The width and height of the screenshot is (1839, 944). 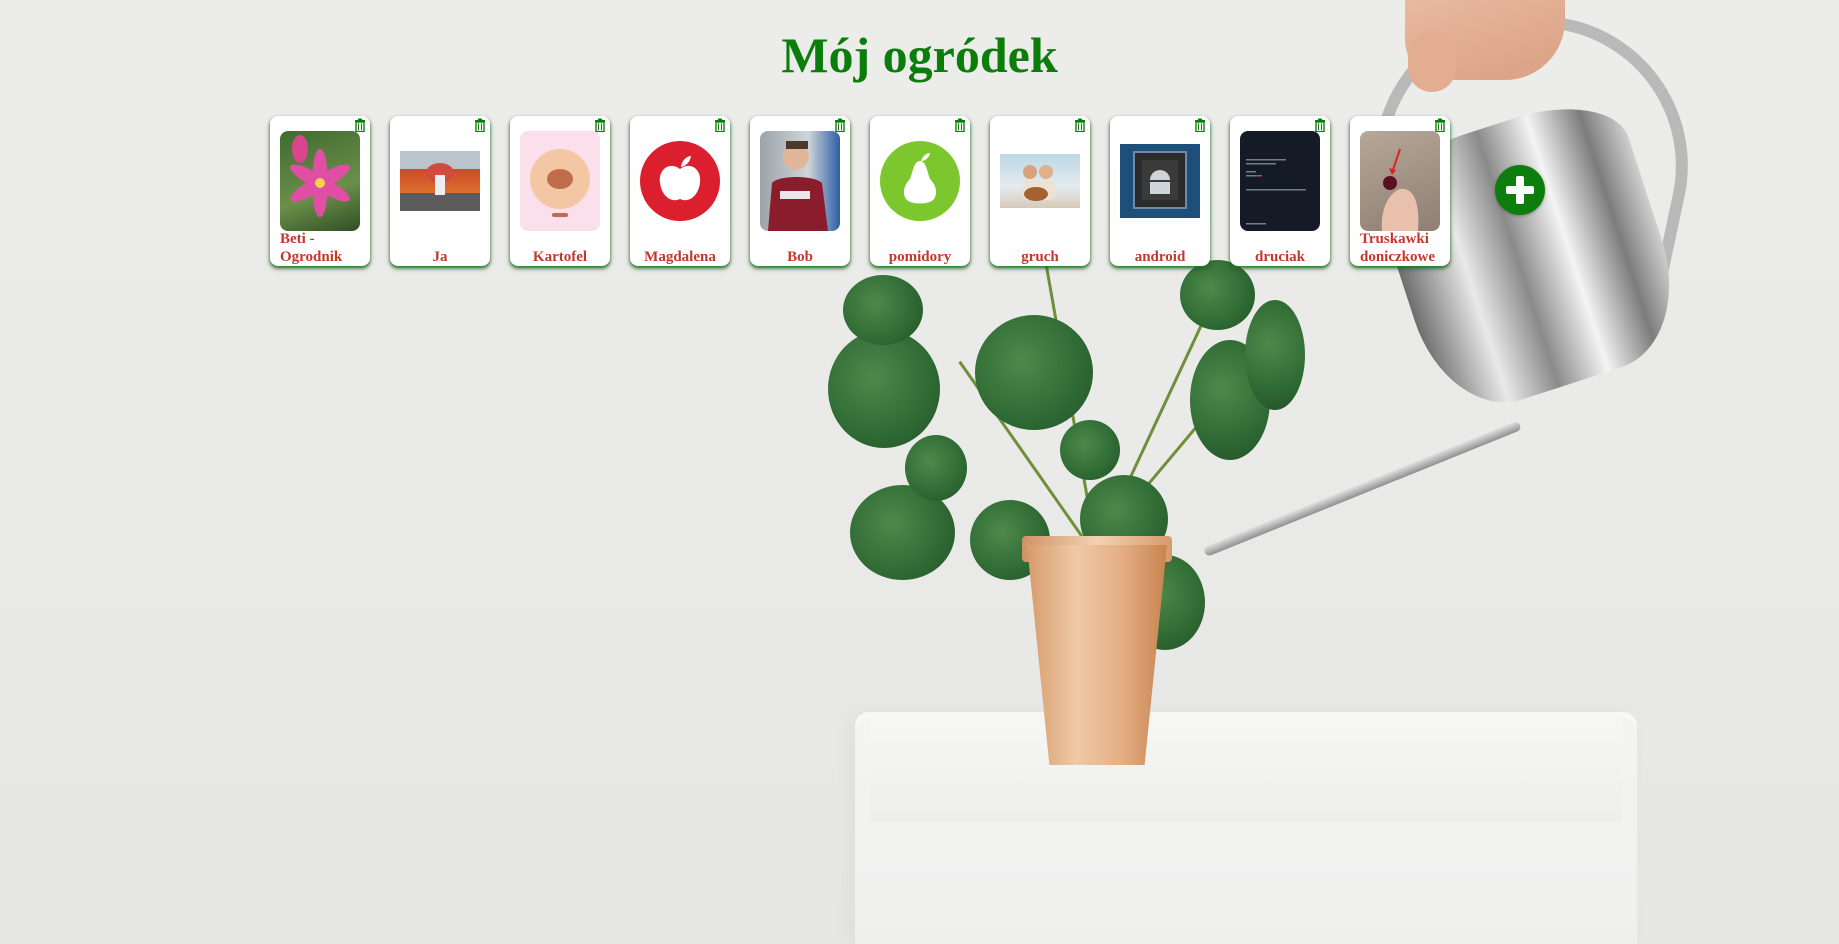 I want to click on man-portrait-photo, so click(x=800, y=181).